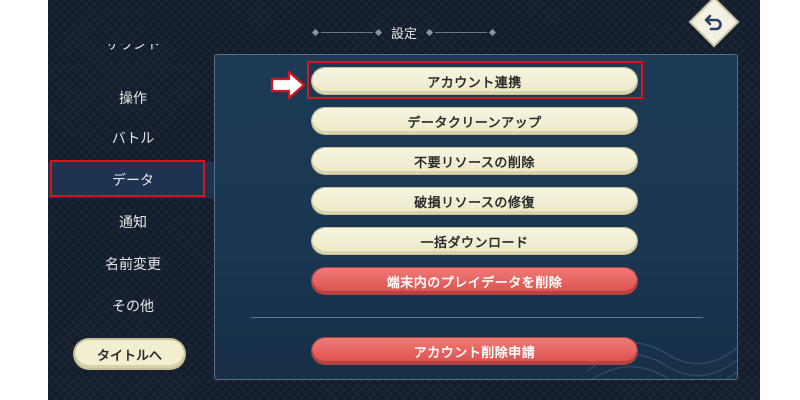  I want to click on section-divider, so click(477, 317).